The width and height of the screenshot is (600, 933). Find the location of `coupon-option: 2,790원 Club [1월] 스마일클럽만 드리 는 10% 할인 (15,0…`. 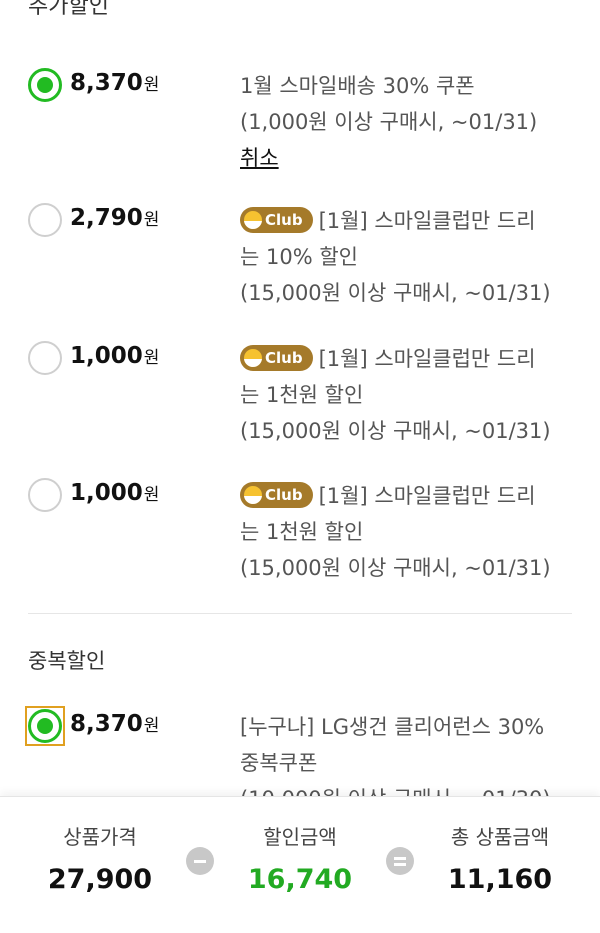

coupon-option: 2,790원 Club [1월] 스마일클럽만 드리 는 10% 할인 (15,0… is located at coordinates (301, 263).